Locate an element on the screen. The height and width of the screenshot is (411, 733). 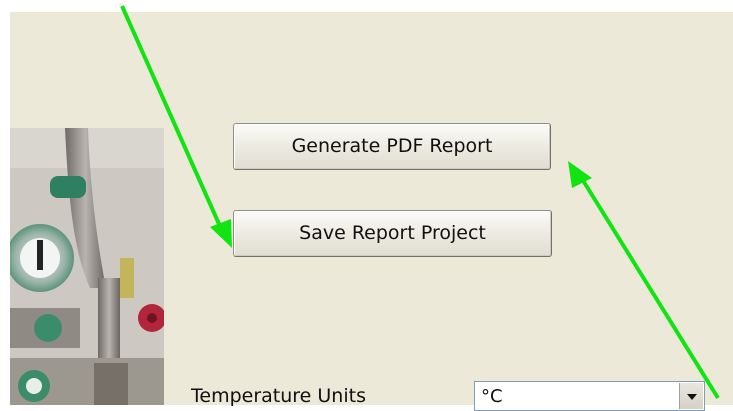
temperature-units-label: Temperature Units is located at coordinates (278, 396).